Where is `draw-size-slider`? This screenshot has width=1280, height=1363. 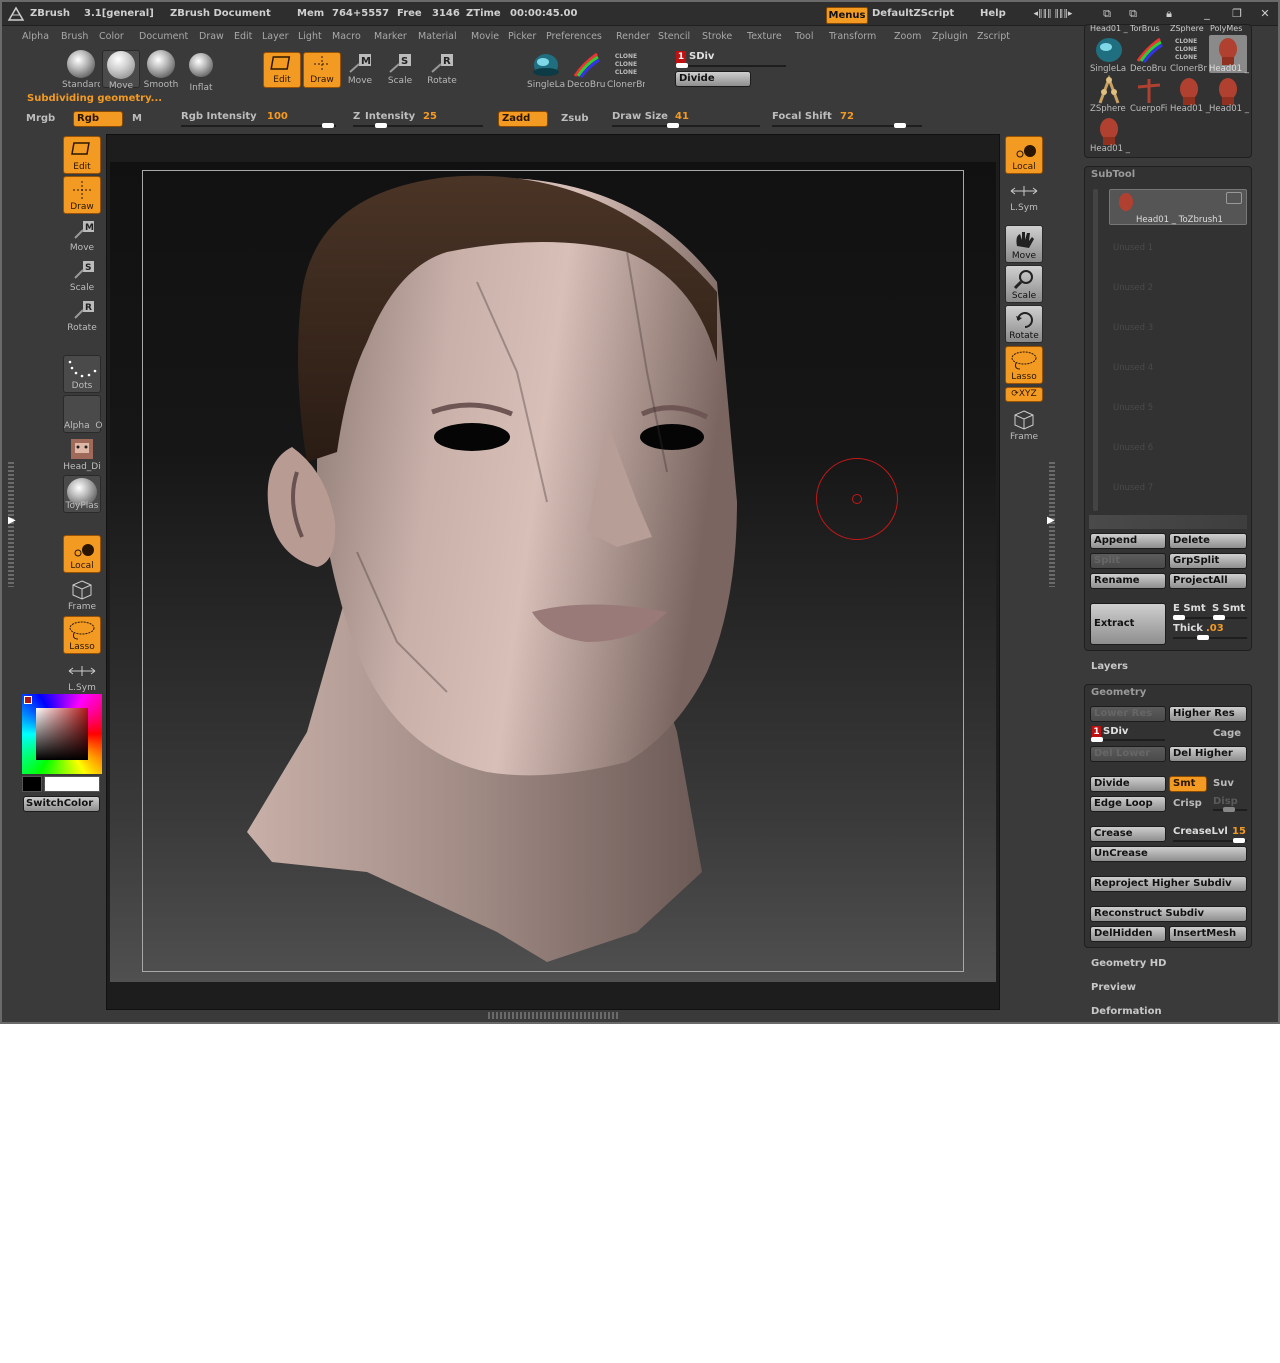
draw-size-slider is located at coordinates (686, 125).